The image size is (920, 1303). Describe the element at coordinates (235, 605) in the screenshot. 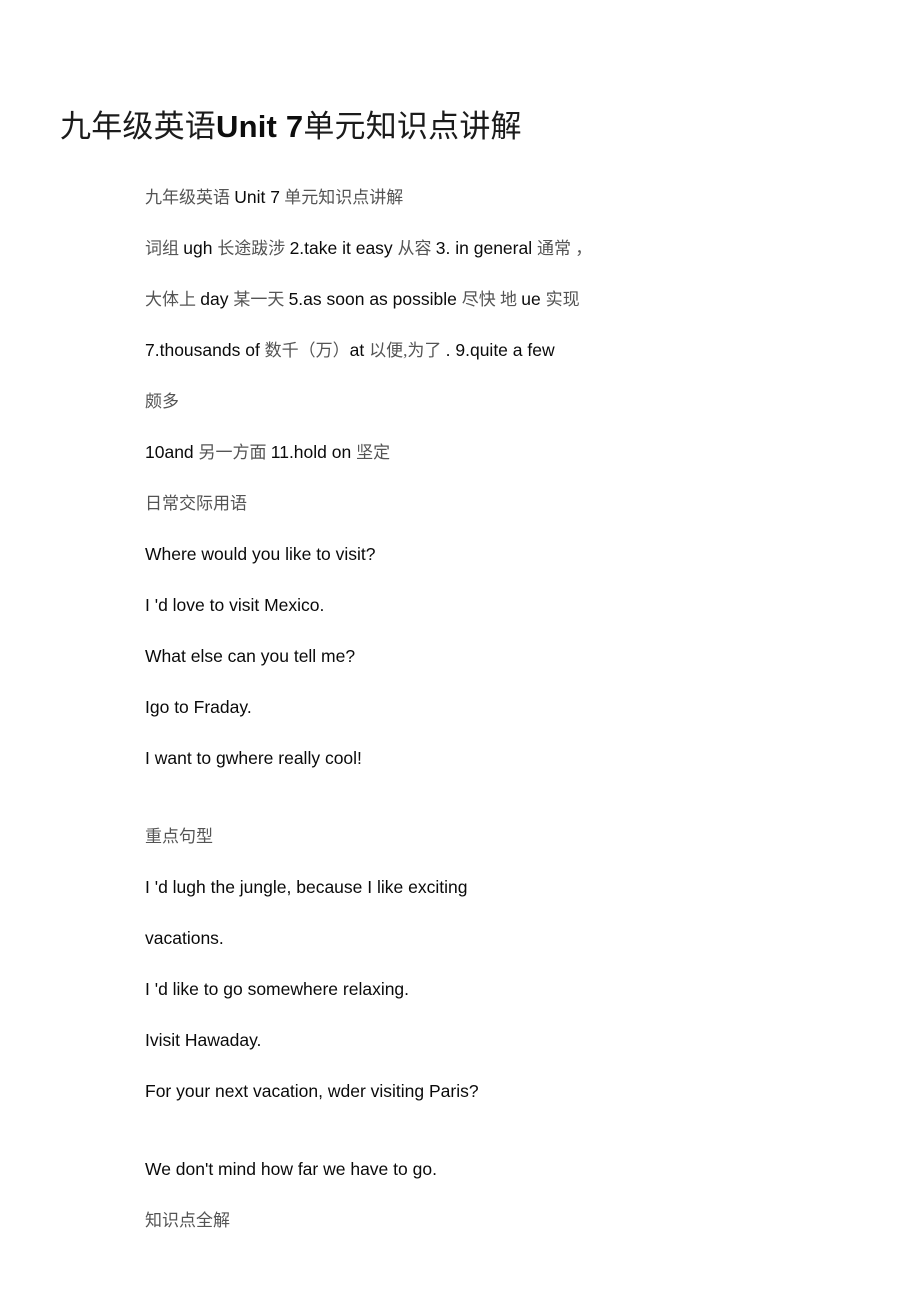

I see `dialogue-line-2: I 'd love to visit Mexico.` at that location.